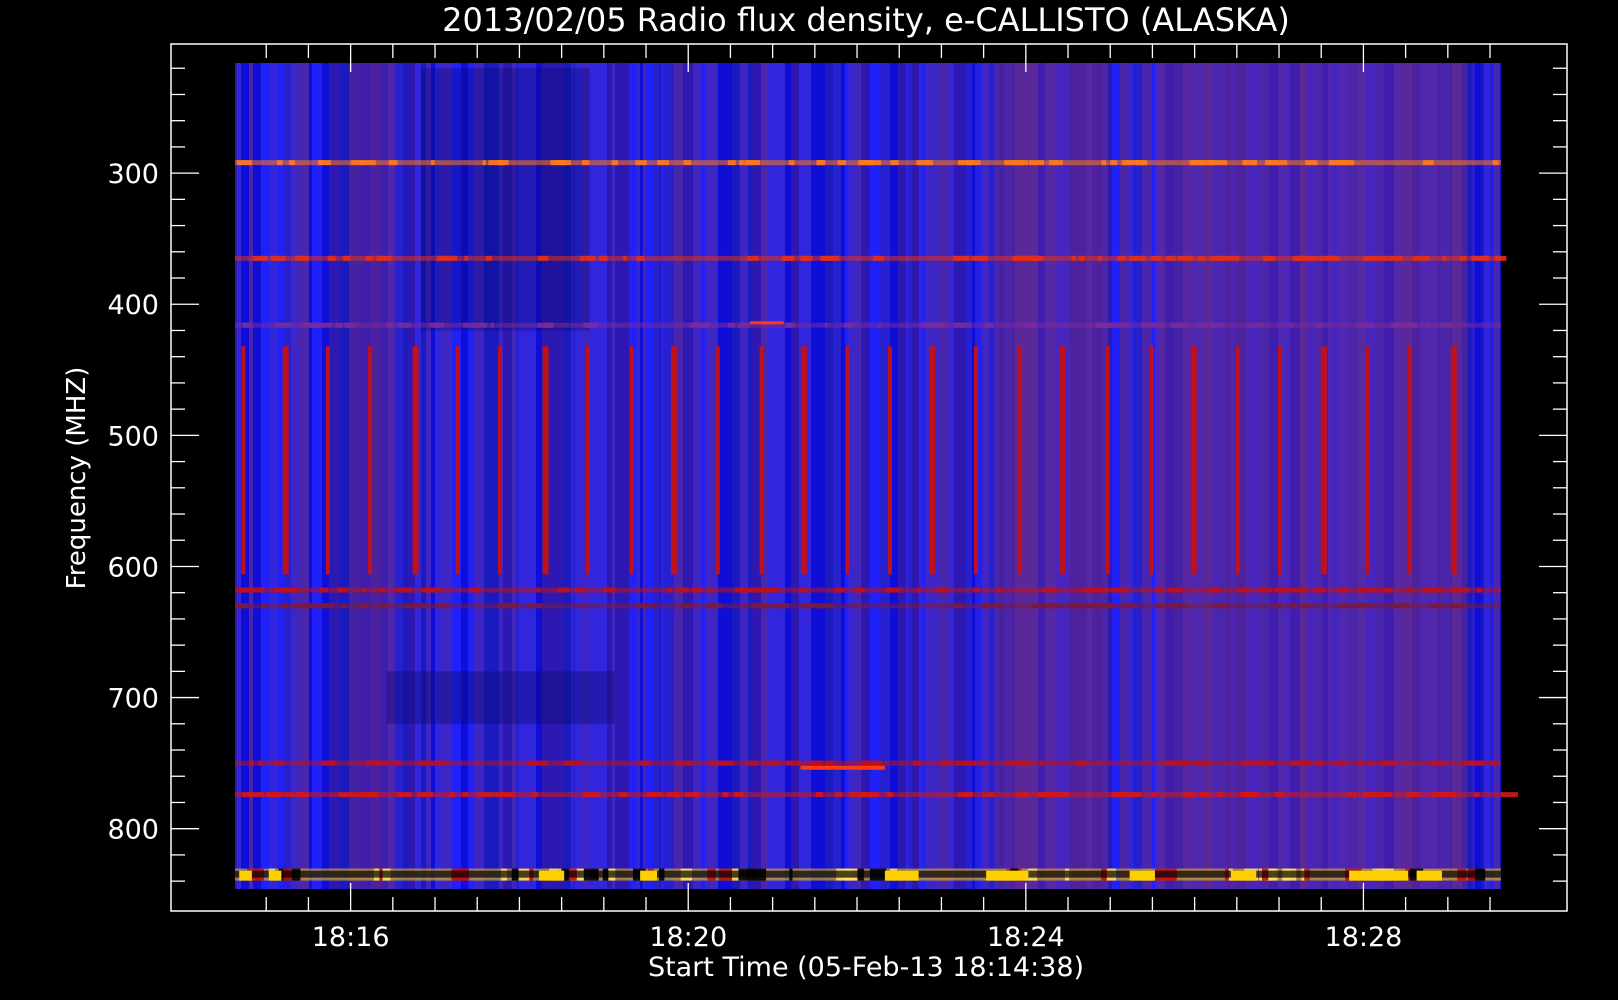  What do you see at coordinates (133, 699) in the screenshot?
I see `y-tick-label: 700` at bounding box center [133, 699].